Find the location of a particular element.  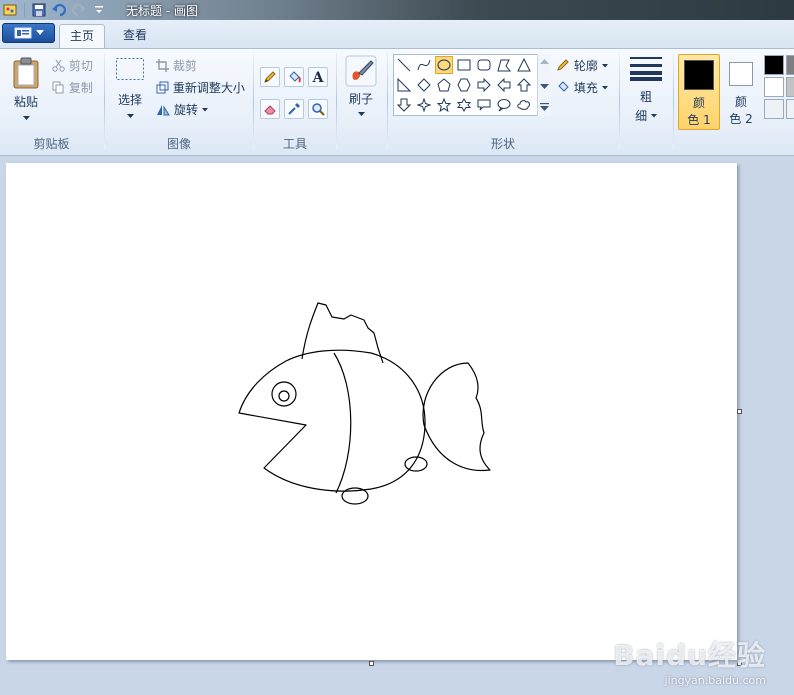

text-tool: A is located at coordinates (318, 77).